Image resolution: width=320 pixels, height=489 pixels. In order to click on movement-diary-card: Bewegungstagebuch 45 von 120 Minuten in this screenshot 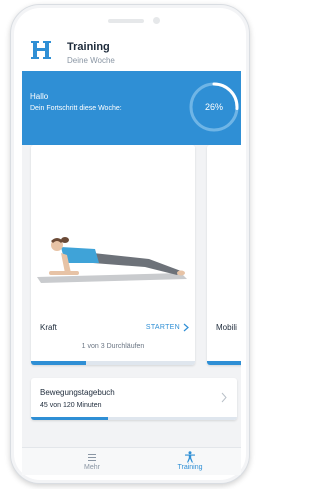, I will do `click(134, 399)`.